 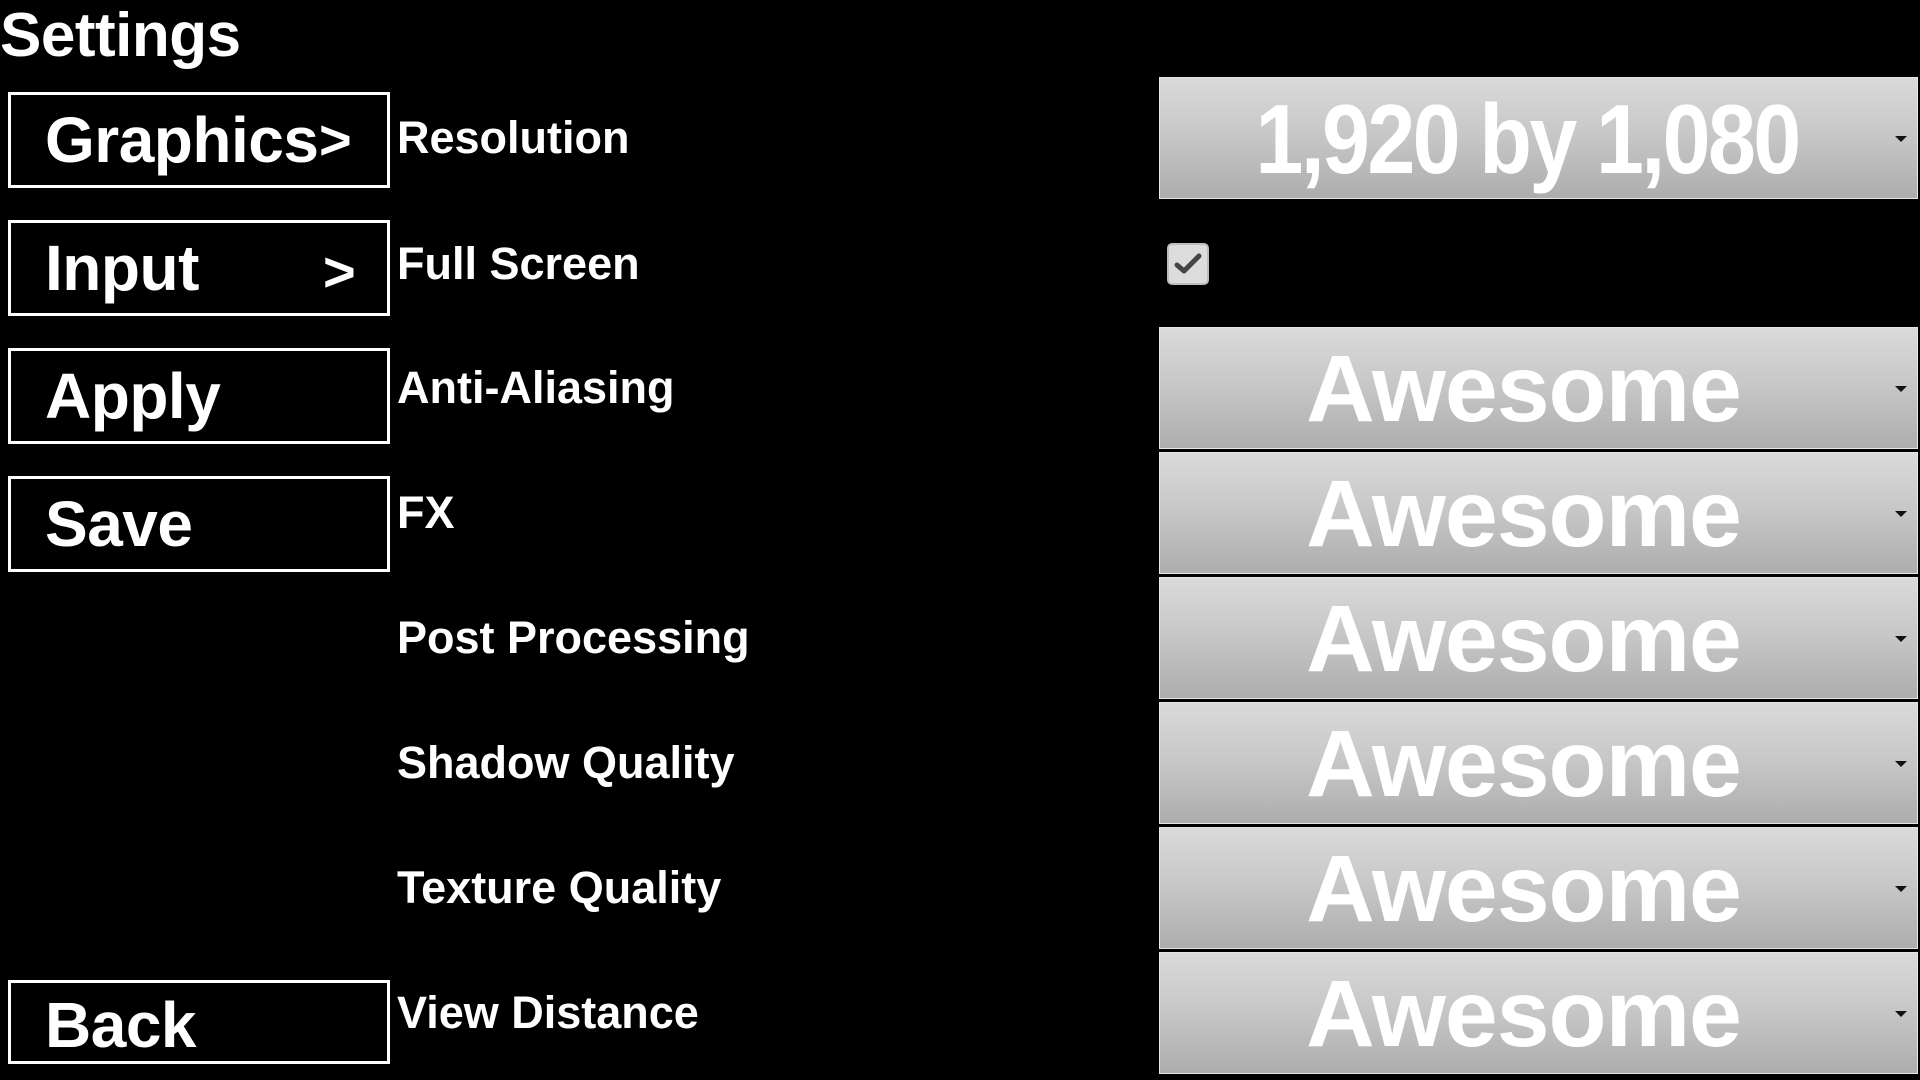 What do you see at coordinates (1524, 389) in the screenshot?
I see `anti-aliasing-value: Awesome` at bounding box center [1524, 389].